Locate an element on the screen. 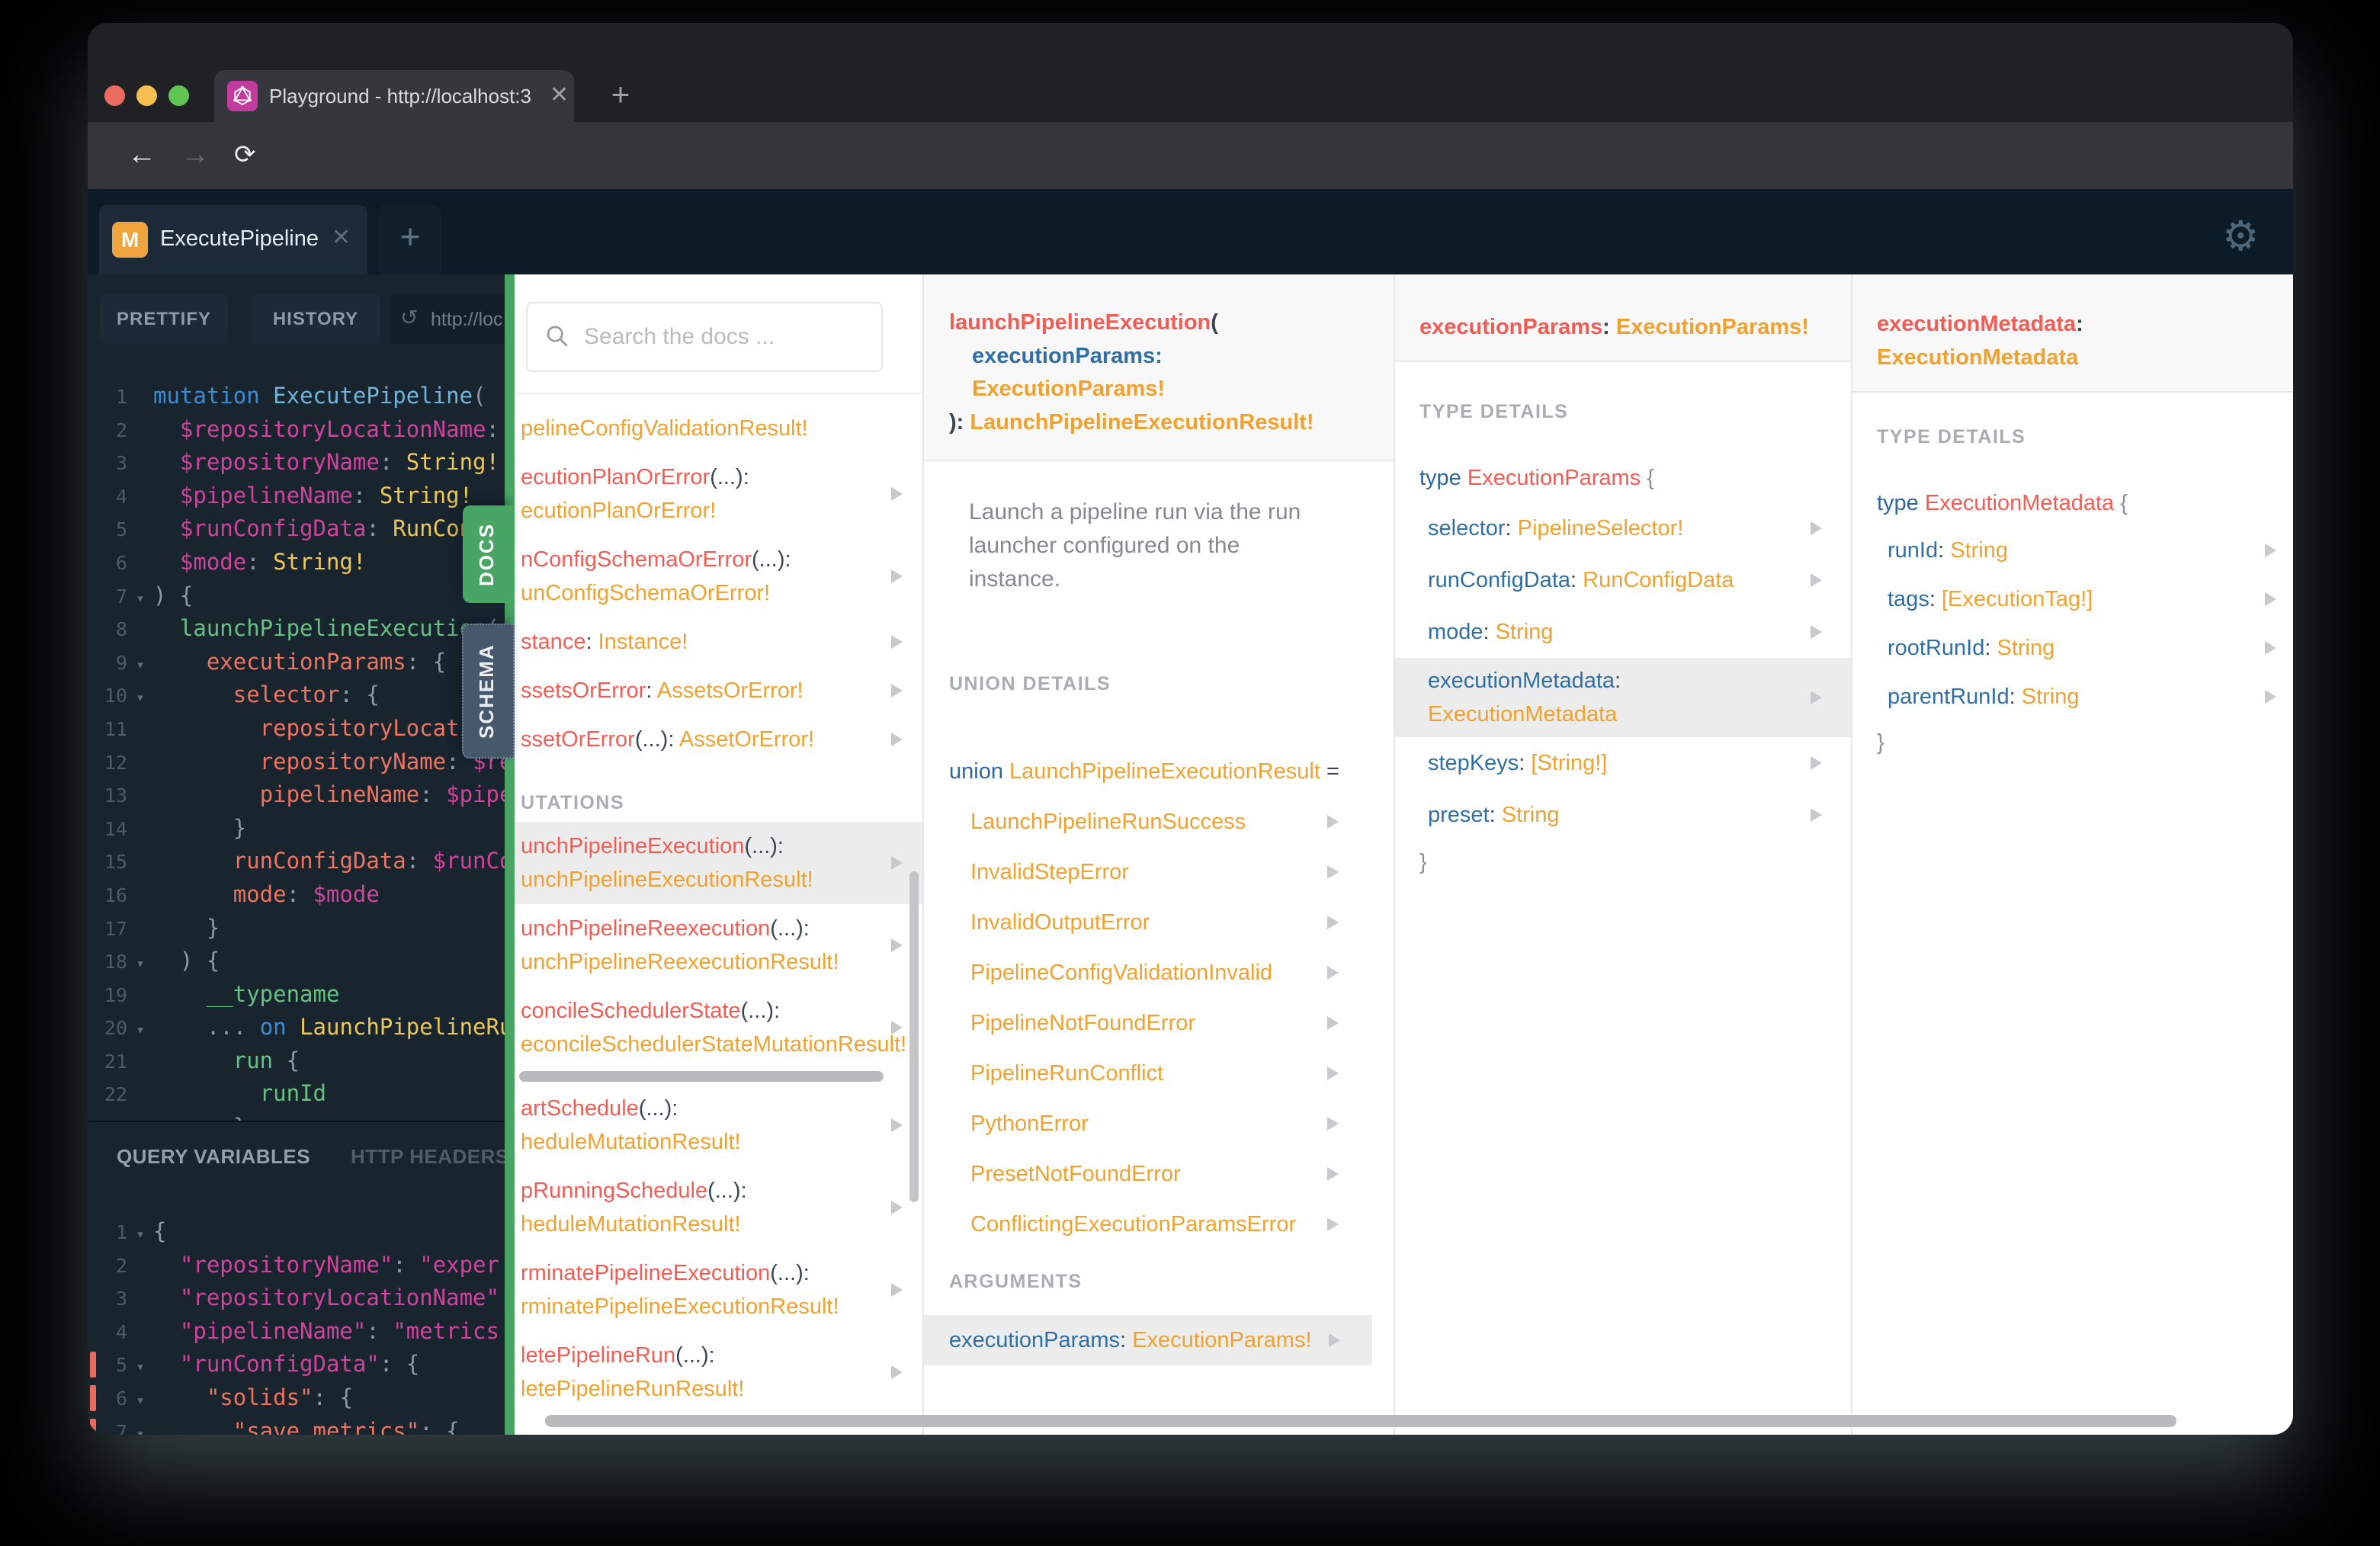  docs-hscrollbar is located at coordinates (1360, 1421).